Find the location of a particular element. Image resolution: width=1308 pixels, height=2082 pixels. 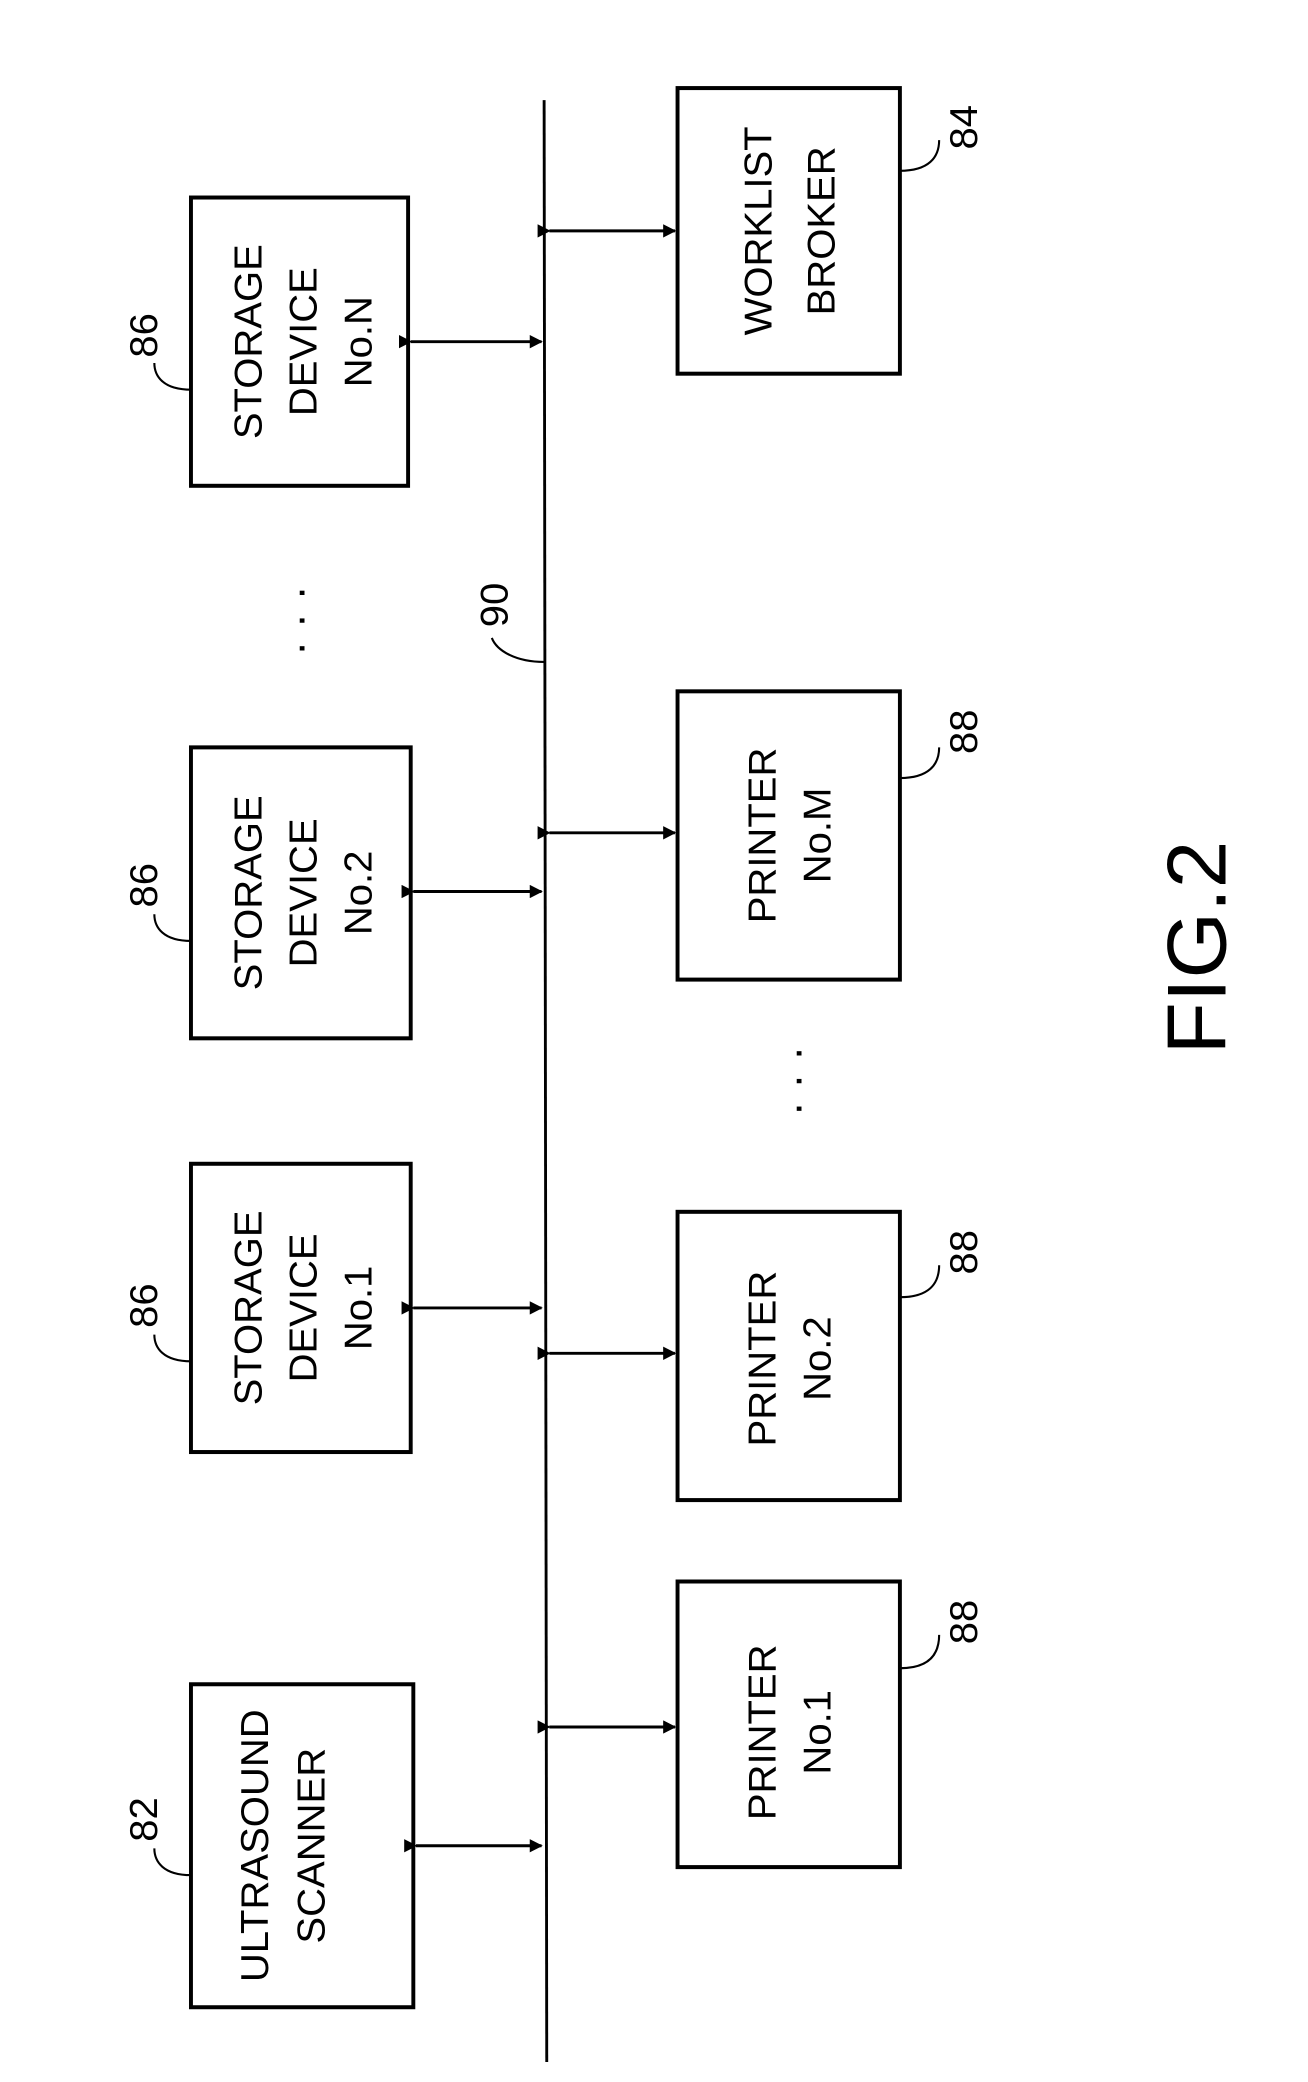

printer-1-line-1: PRINTER is located at coordinates (763, 1732).